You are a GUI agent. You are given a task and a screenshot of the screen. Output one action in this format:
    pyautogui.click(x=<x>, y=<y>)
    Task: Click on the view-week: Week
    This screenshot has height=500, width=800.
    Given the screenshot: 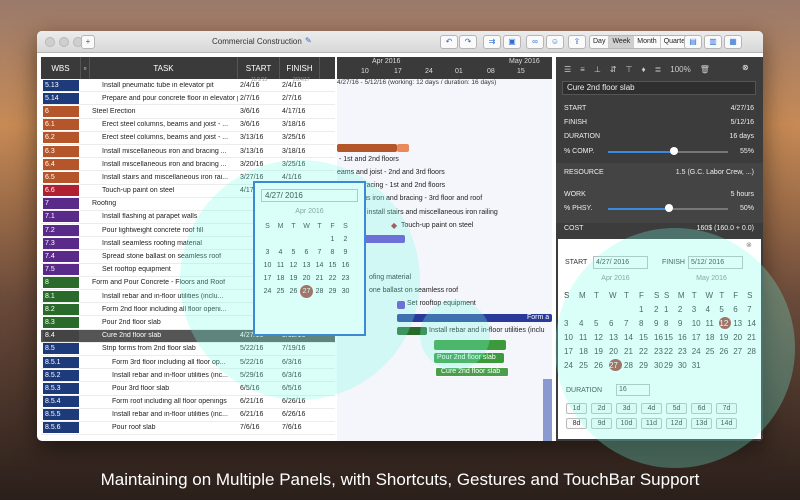 What is the action you would take?
    pyautogui.click(x=622, y=42)
    